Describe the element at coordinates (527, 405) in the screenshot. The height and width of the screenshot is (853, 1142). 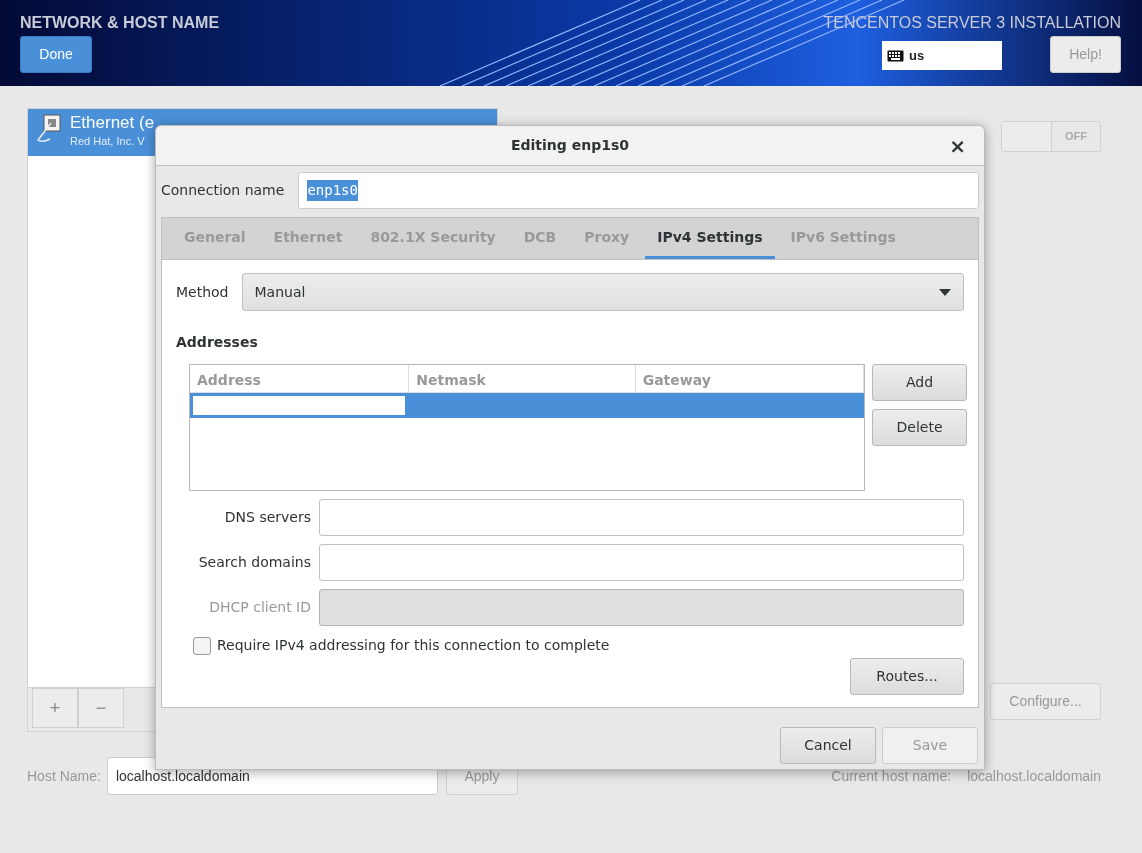
I see `table-row` at that location.